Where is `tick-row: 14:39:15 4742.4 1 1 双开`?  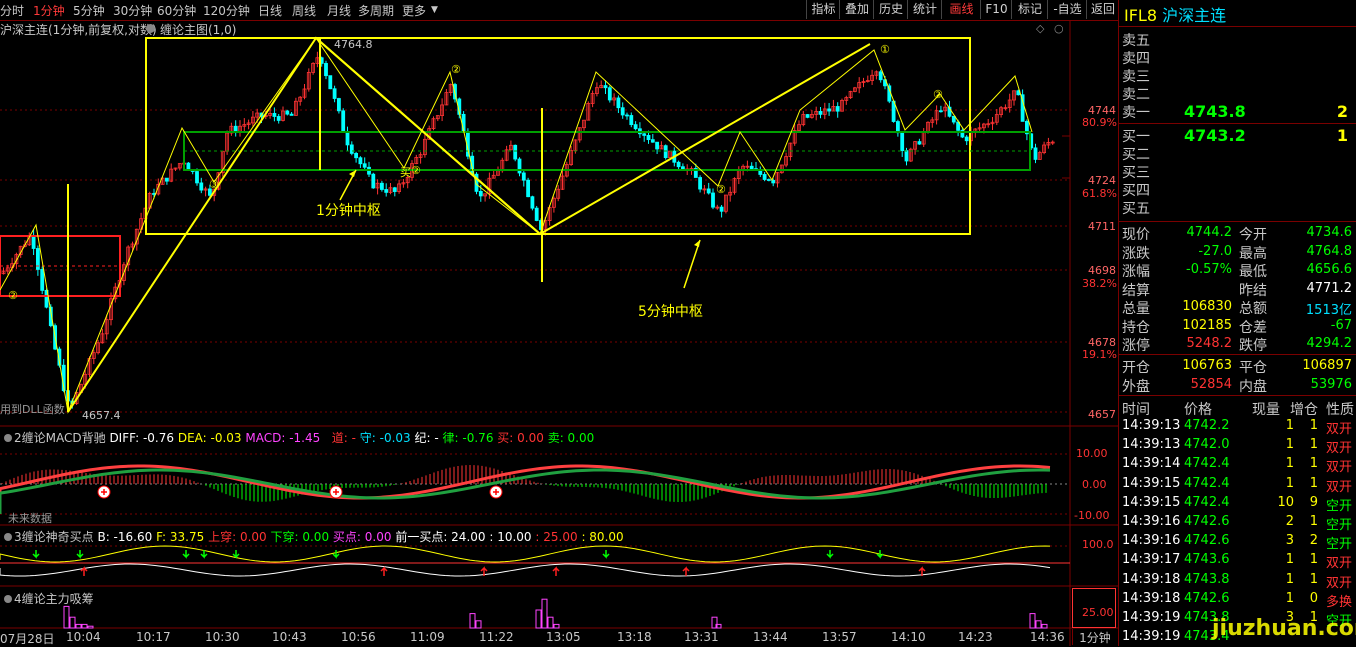
tick-row: 14:39:15 4742.4 1 1 双开 is located at coordinates (1239, 485).